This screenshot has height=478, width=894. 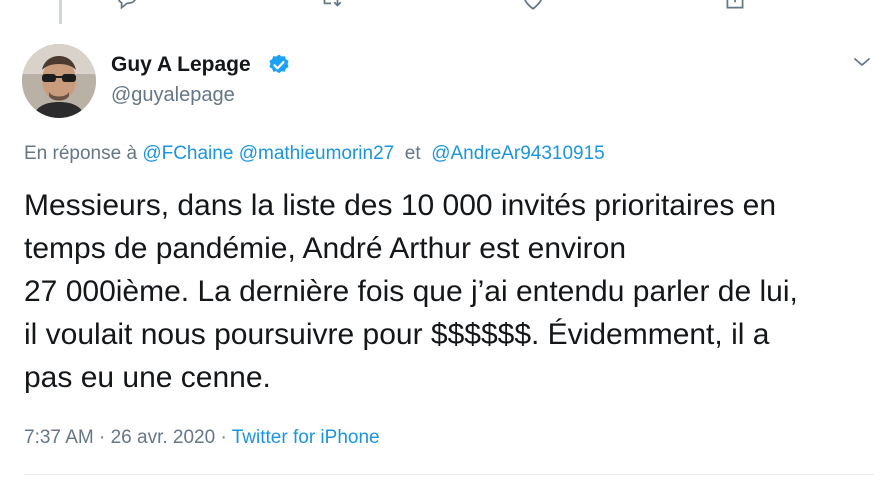 I want to click on reply-separator: et, so click(x=412, y=153).